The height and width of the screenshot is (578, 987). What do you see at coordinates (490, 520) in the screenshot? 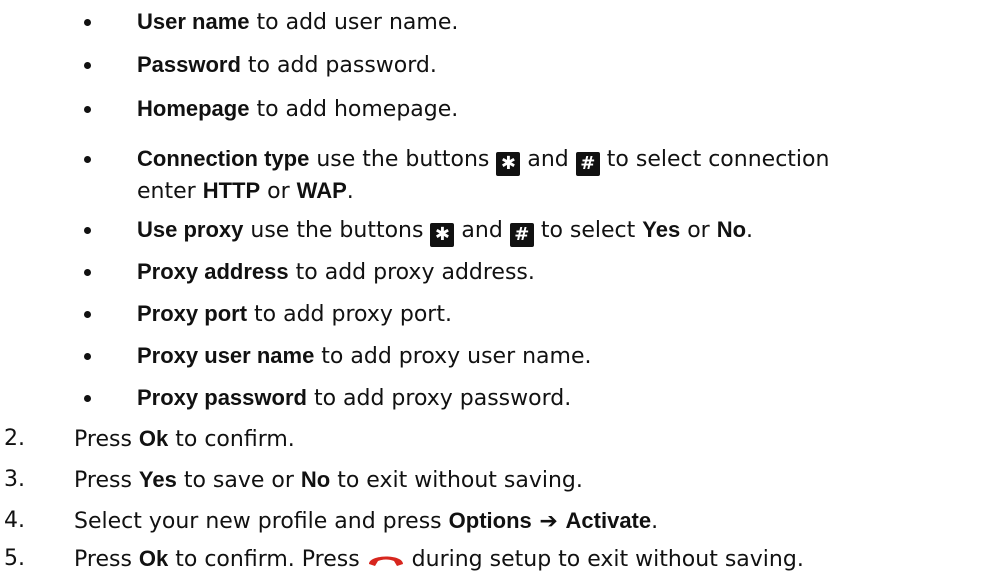
I see `softkey-label: Options` at bounding box center [490, 520].